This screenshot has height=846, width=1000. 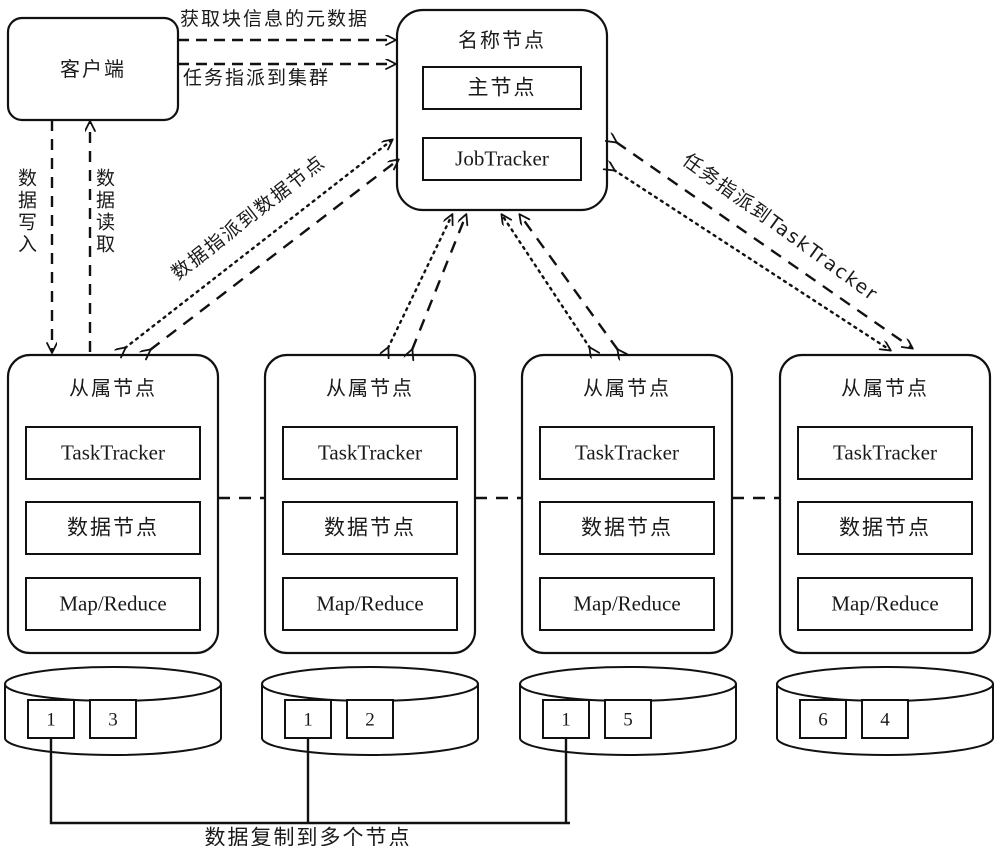 I want to click on arrow-namenode-slave2-dashed, so click(x=569, y=282).